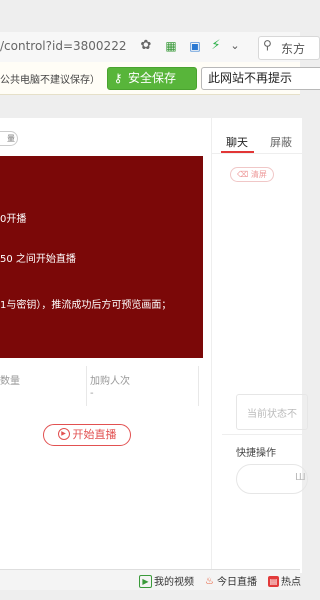 This screenshot has width=320, height=600. I want to click on chat-status-box: 当前状态不, so click(272, 412).